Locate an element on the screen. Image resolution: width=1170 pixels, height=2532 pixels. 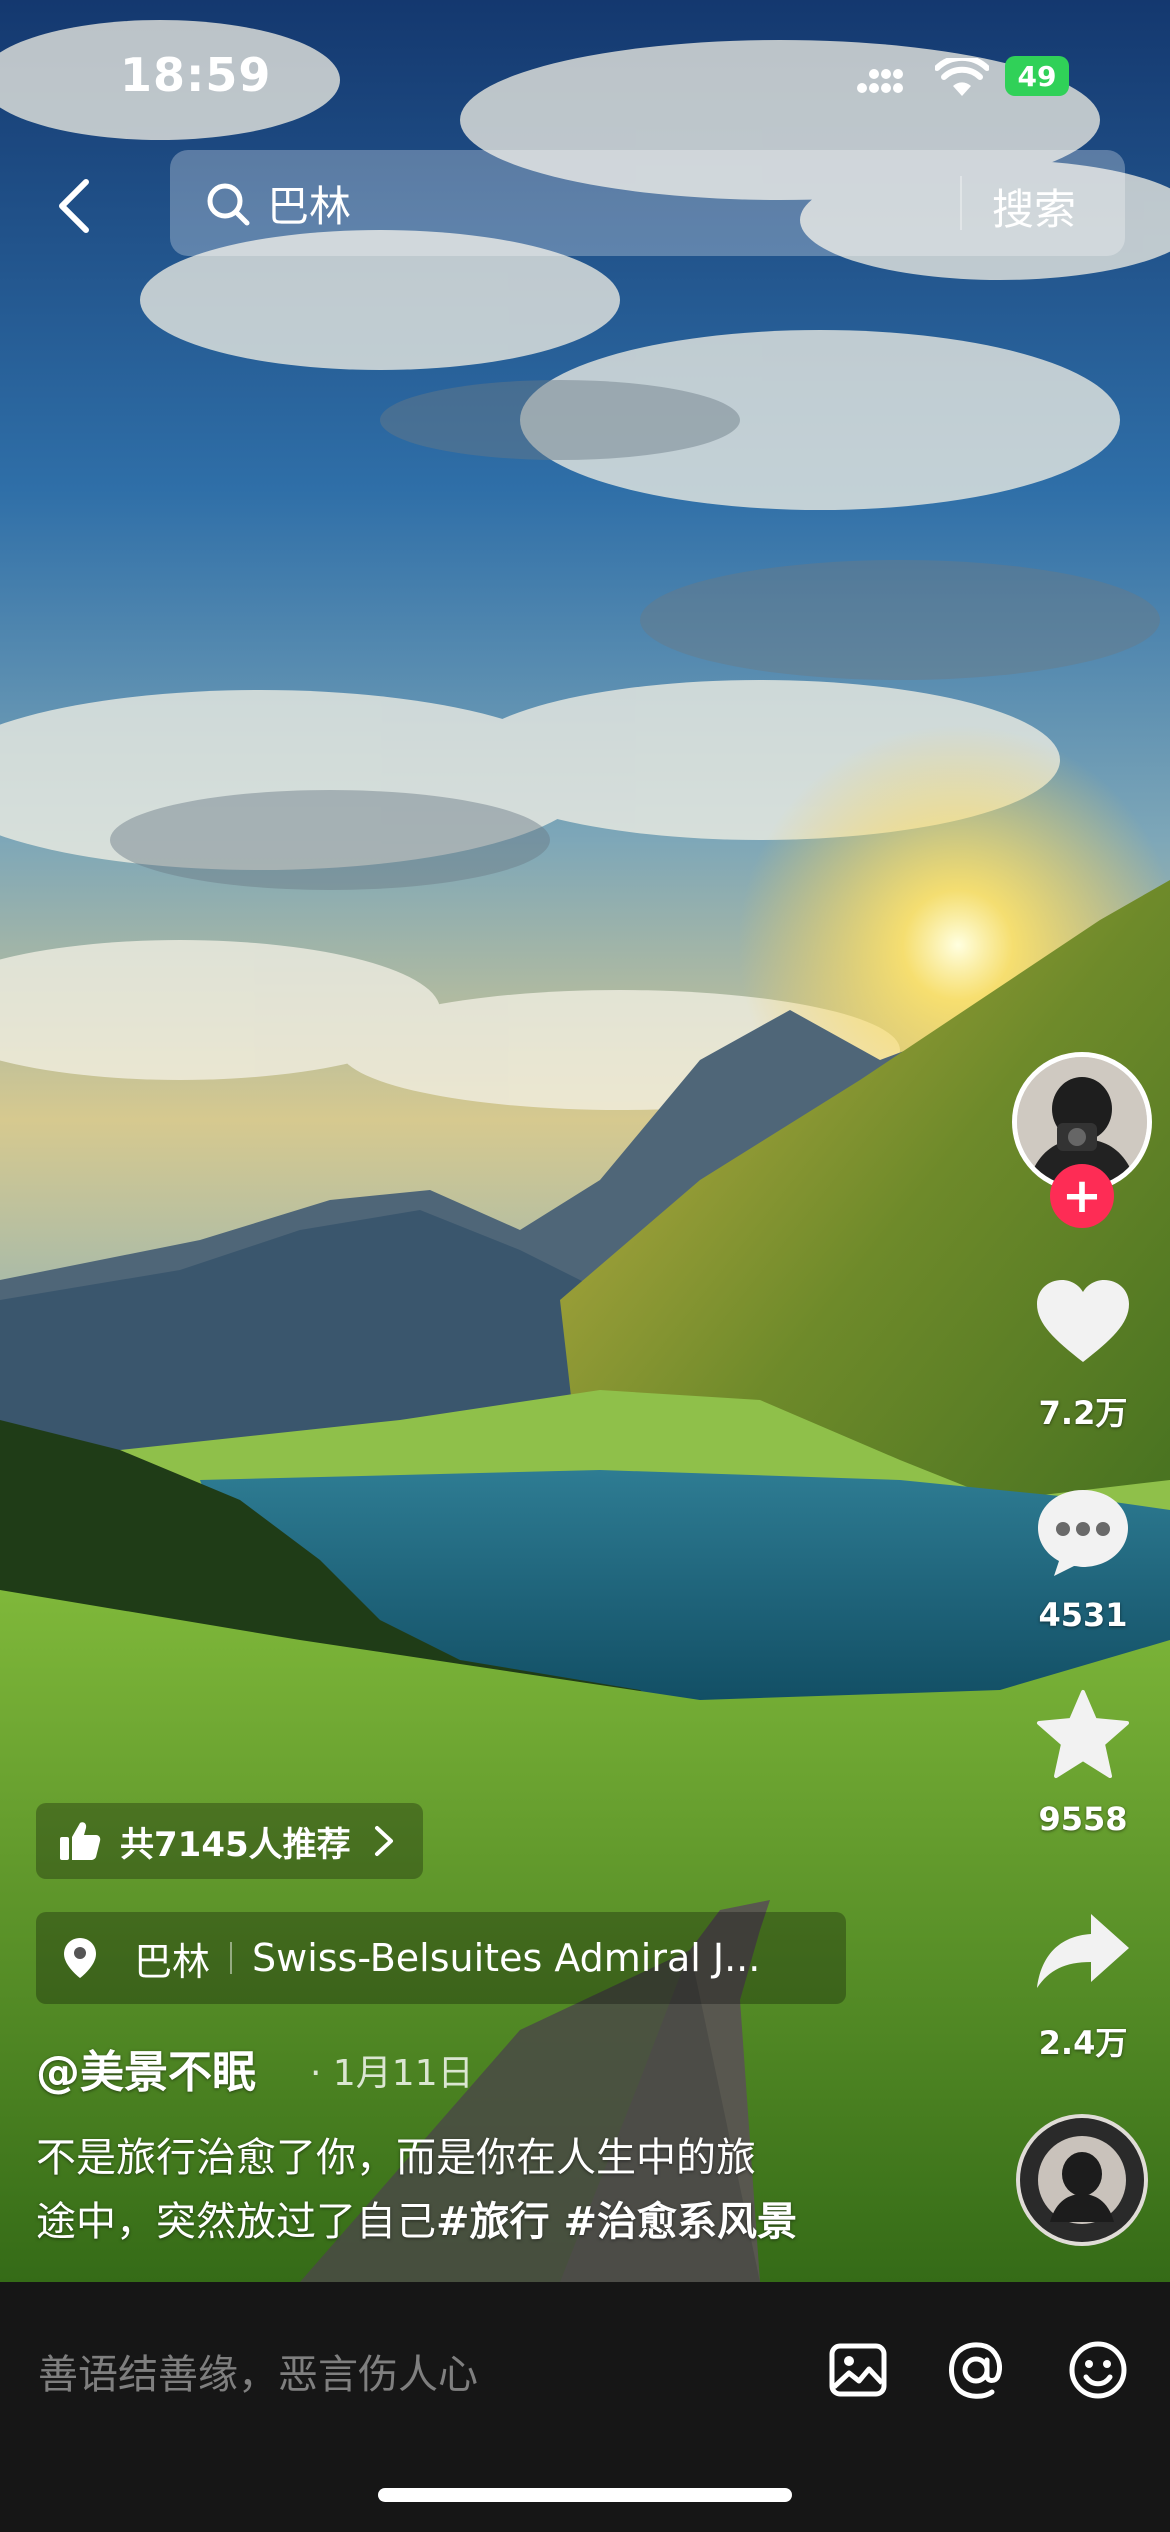
search-button: 搜索 is located at coordinates (1034, 206).